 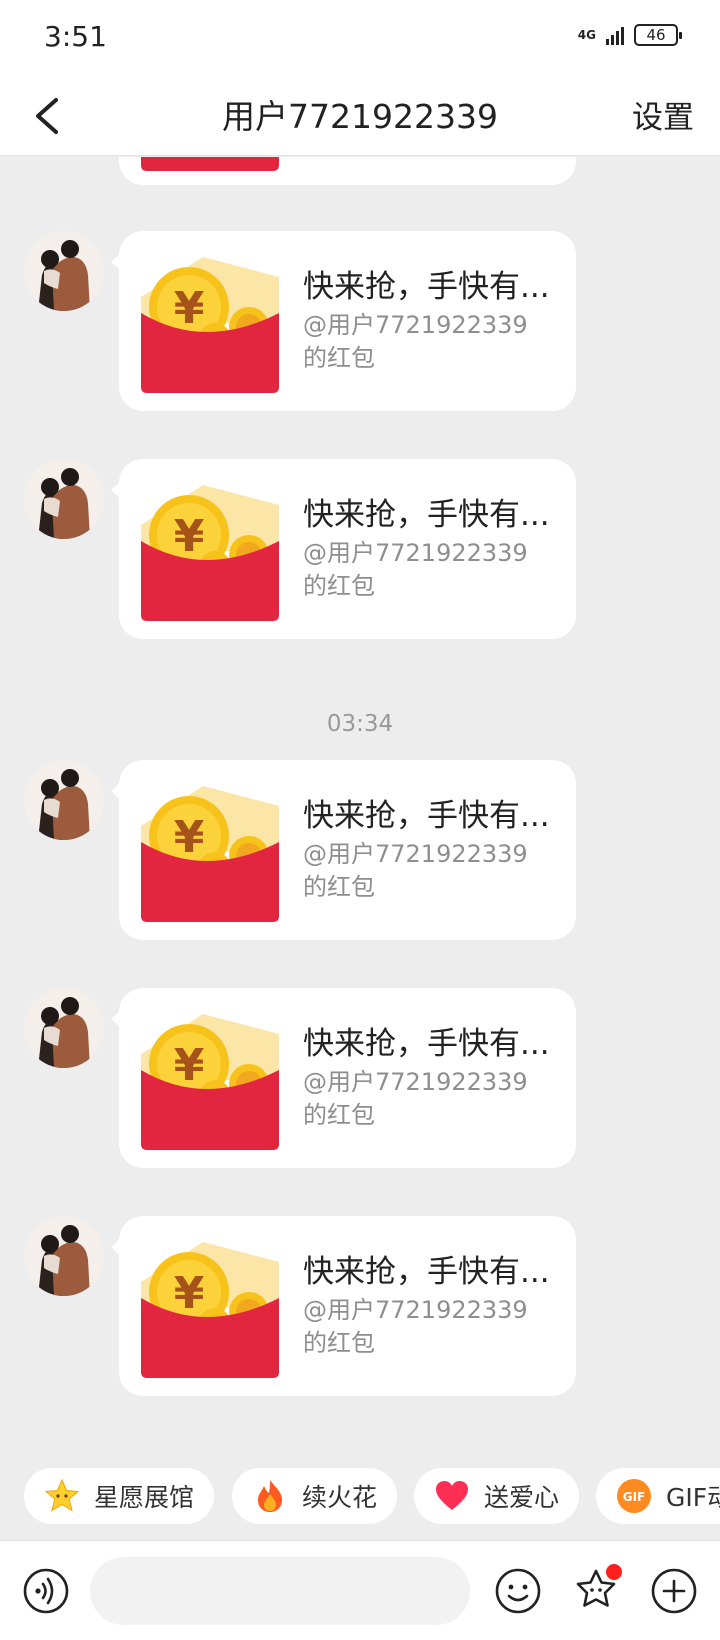 What do you see at coordinates (270, 1496) in the screenshot?
I see `flame-icon` at bounding box center [270, 1496].